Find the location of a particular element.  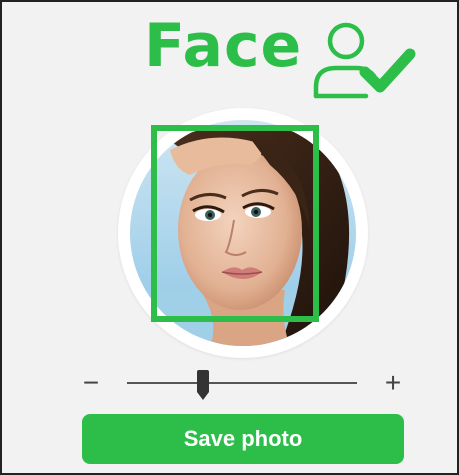

zoom-out-button: − is located at coordinates (91, 383).